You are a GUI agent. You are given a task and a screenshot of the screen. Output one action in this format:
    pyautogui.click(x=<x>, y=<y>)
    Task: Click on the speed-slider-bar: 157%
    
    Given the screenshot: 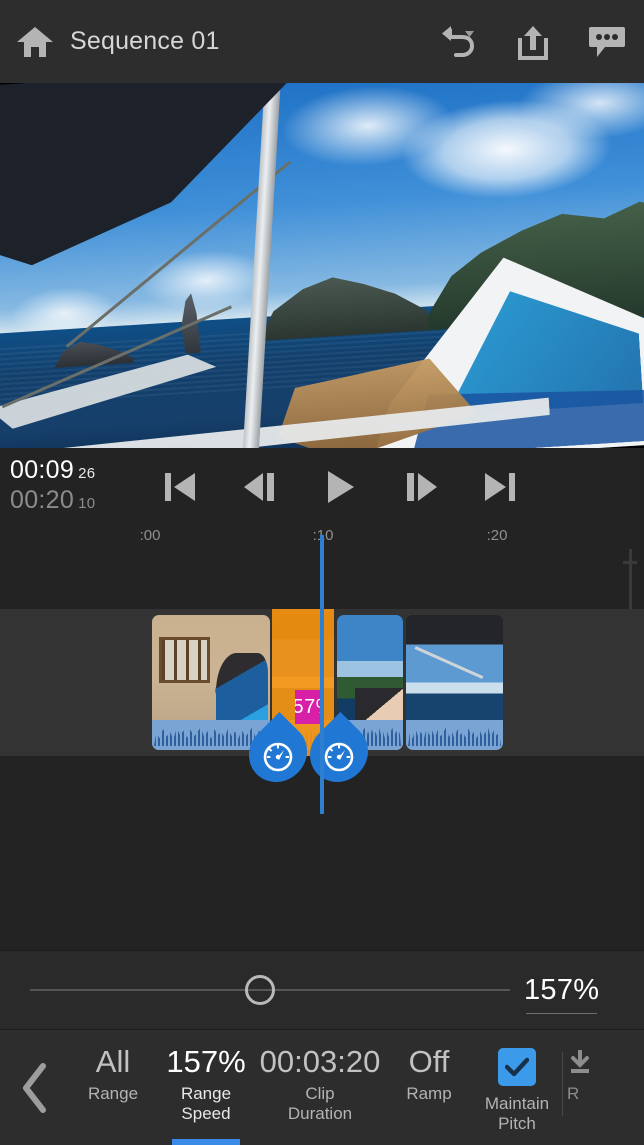 What is the action you would take?
    pyautogui.click(x=322, y=990)
    